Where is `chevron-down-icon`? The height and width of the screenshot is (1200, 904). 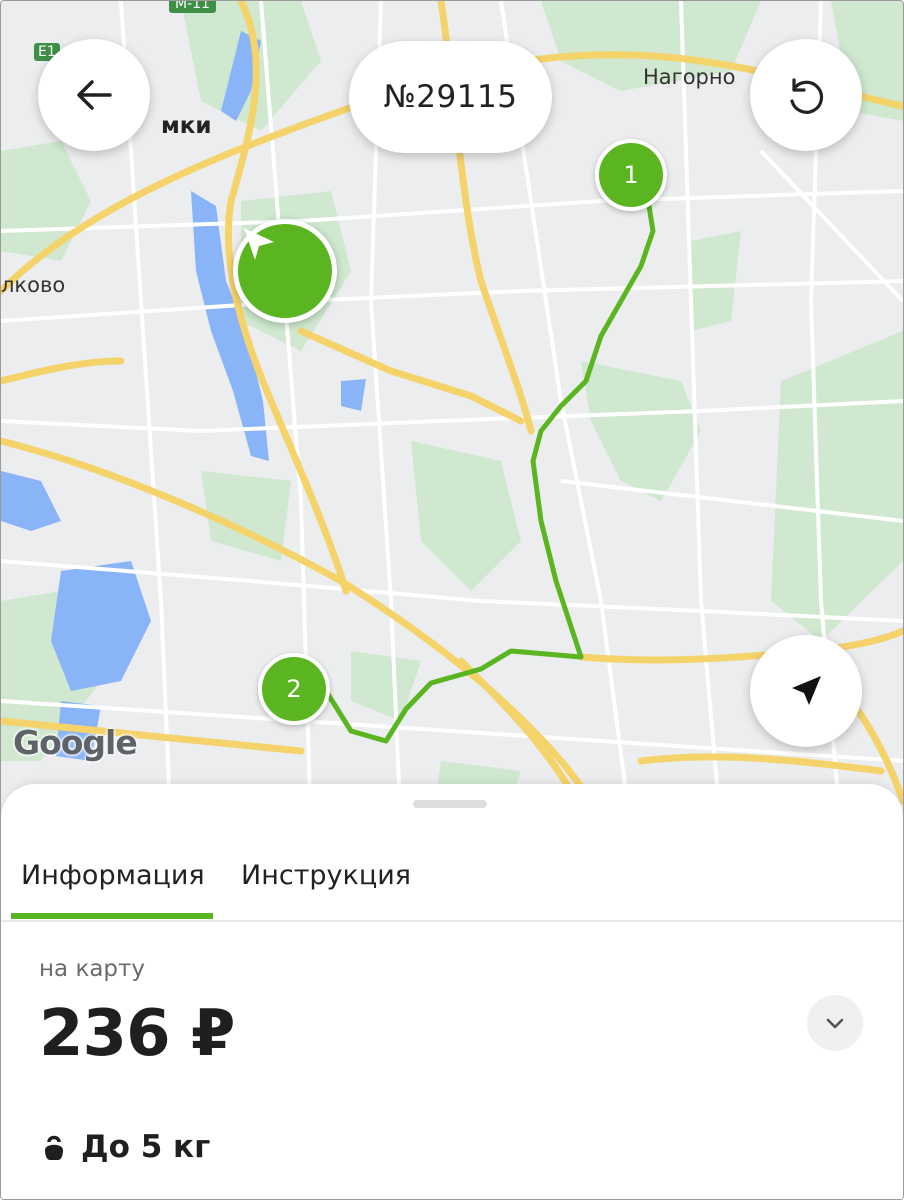
chevron-down-icon is located at coordinates (835, 1023).